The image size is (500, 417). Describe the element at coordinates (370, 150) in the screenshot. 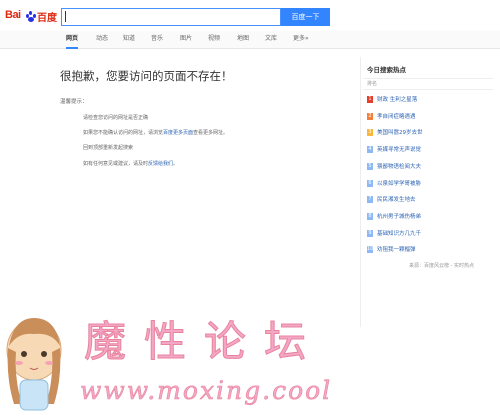

I see `rank-badge: 4` at that location.